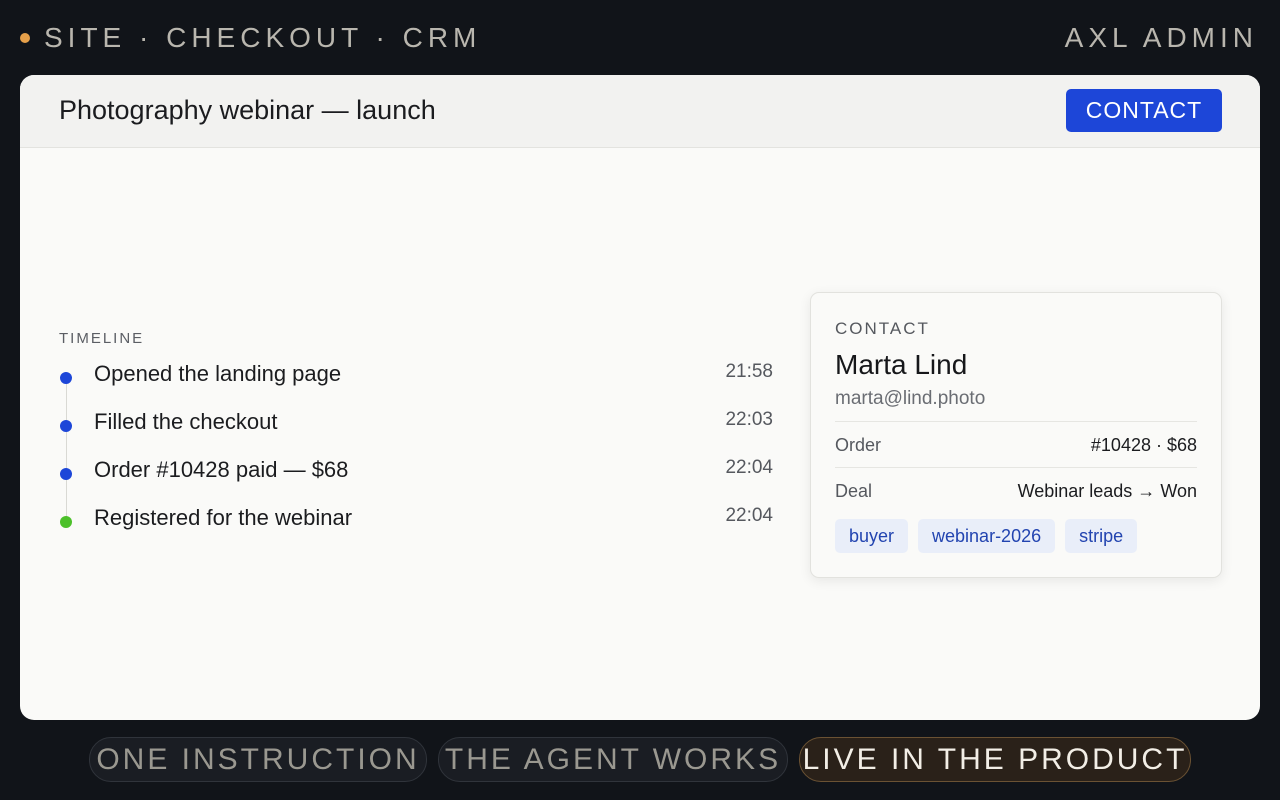 This screenshot has width=1280, height=800. Describe the element at coordinates (749, 419) in the screenshot. I see `timeline-item-time: 22:03` at that location.